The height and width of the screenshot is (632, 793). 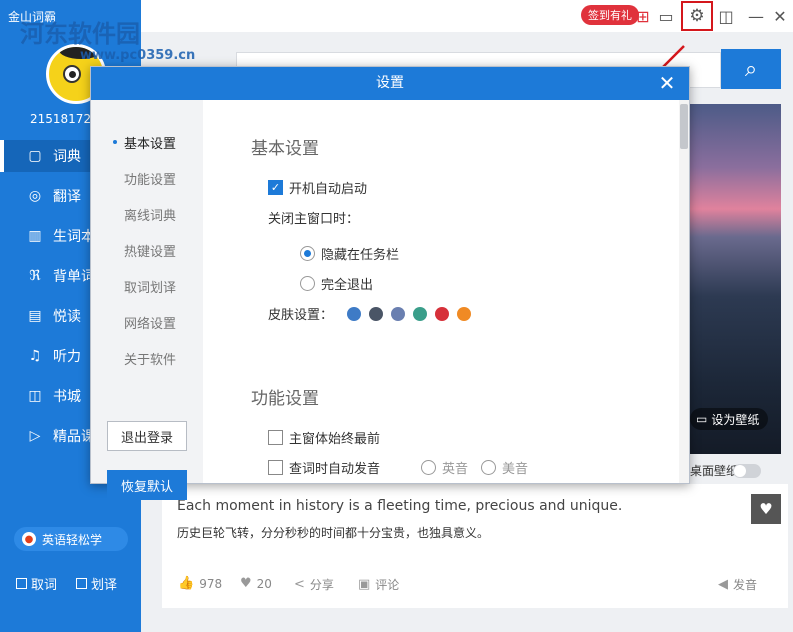 What do you see at coordinates (324, 467) in the screenshot?
I see `auto-pronounce-checkbox: 查词时自动发音` at bounding box center [324, 467].